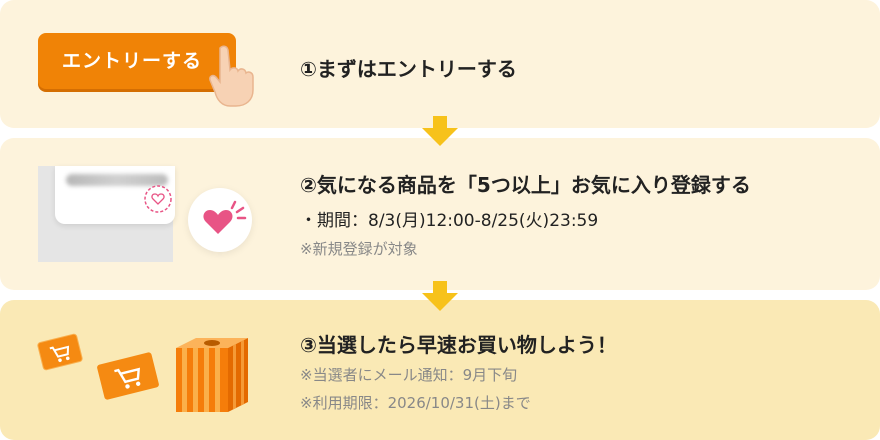 The image size is (880, 440). Describe the element at coordinates (525, 185) in the screenshot. I see `step2-title: ②気になる商品を「5つ以上」お気に入り登録する` at that location.